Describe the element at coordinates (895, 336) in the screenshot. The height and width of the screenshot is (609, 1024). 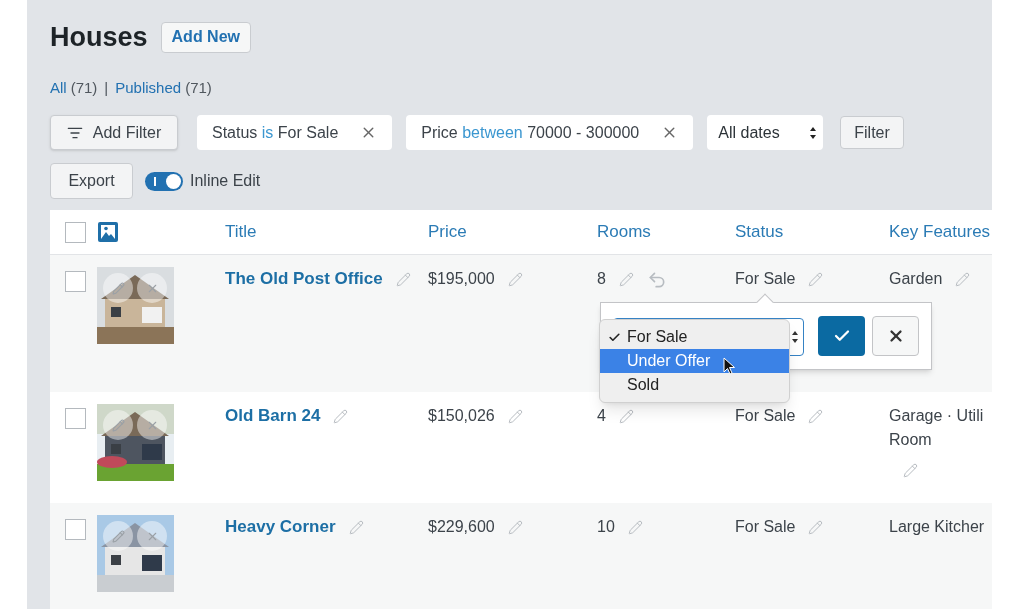
I see `cancel-button` at that location.